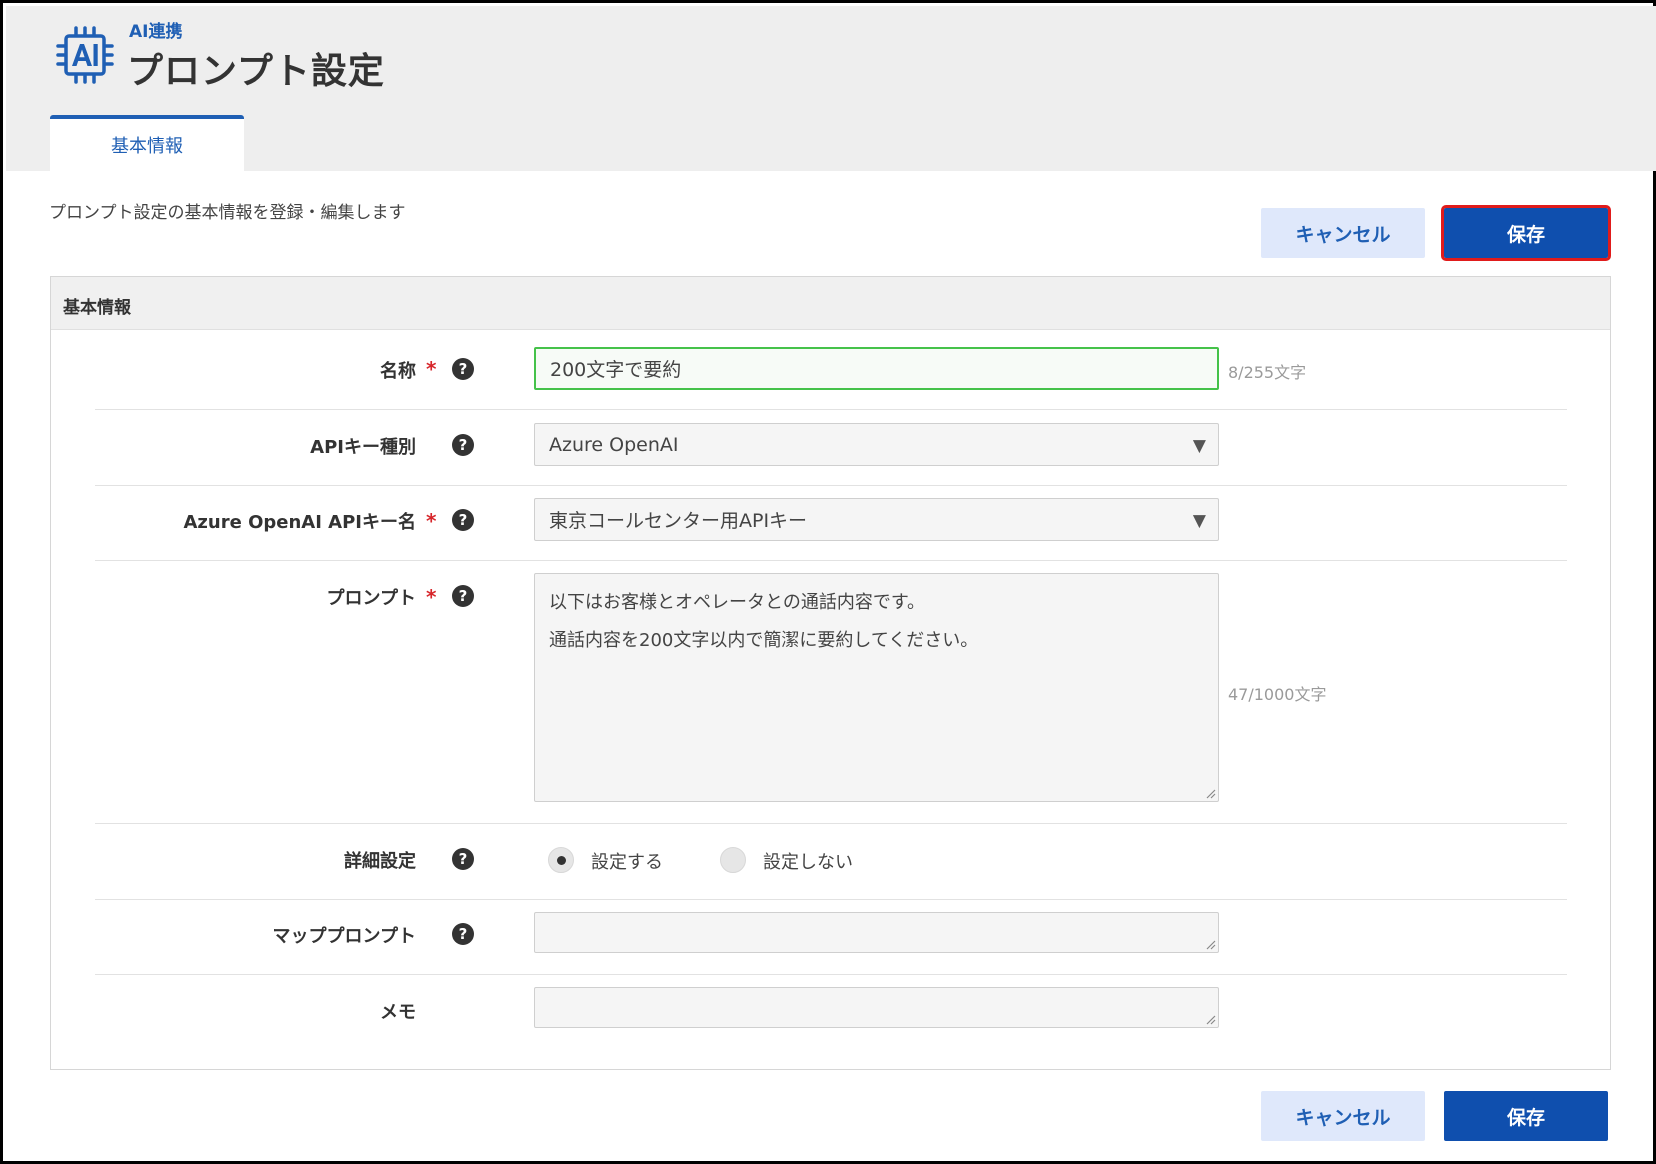 This screenshot has width=1656, height=1164. What do you see at coordinates (1343, 233) in the screenshot?
I see `cancel-button-top: キャンセル` at bounding box center [1343, 233].